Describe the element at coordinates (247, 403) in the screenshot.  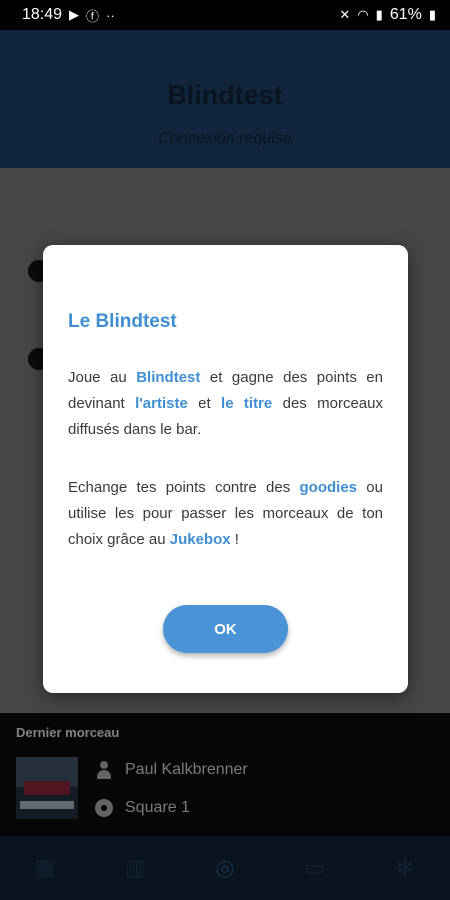
I see `highlight-text: le titre` at that location.